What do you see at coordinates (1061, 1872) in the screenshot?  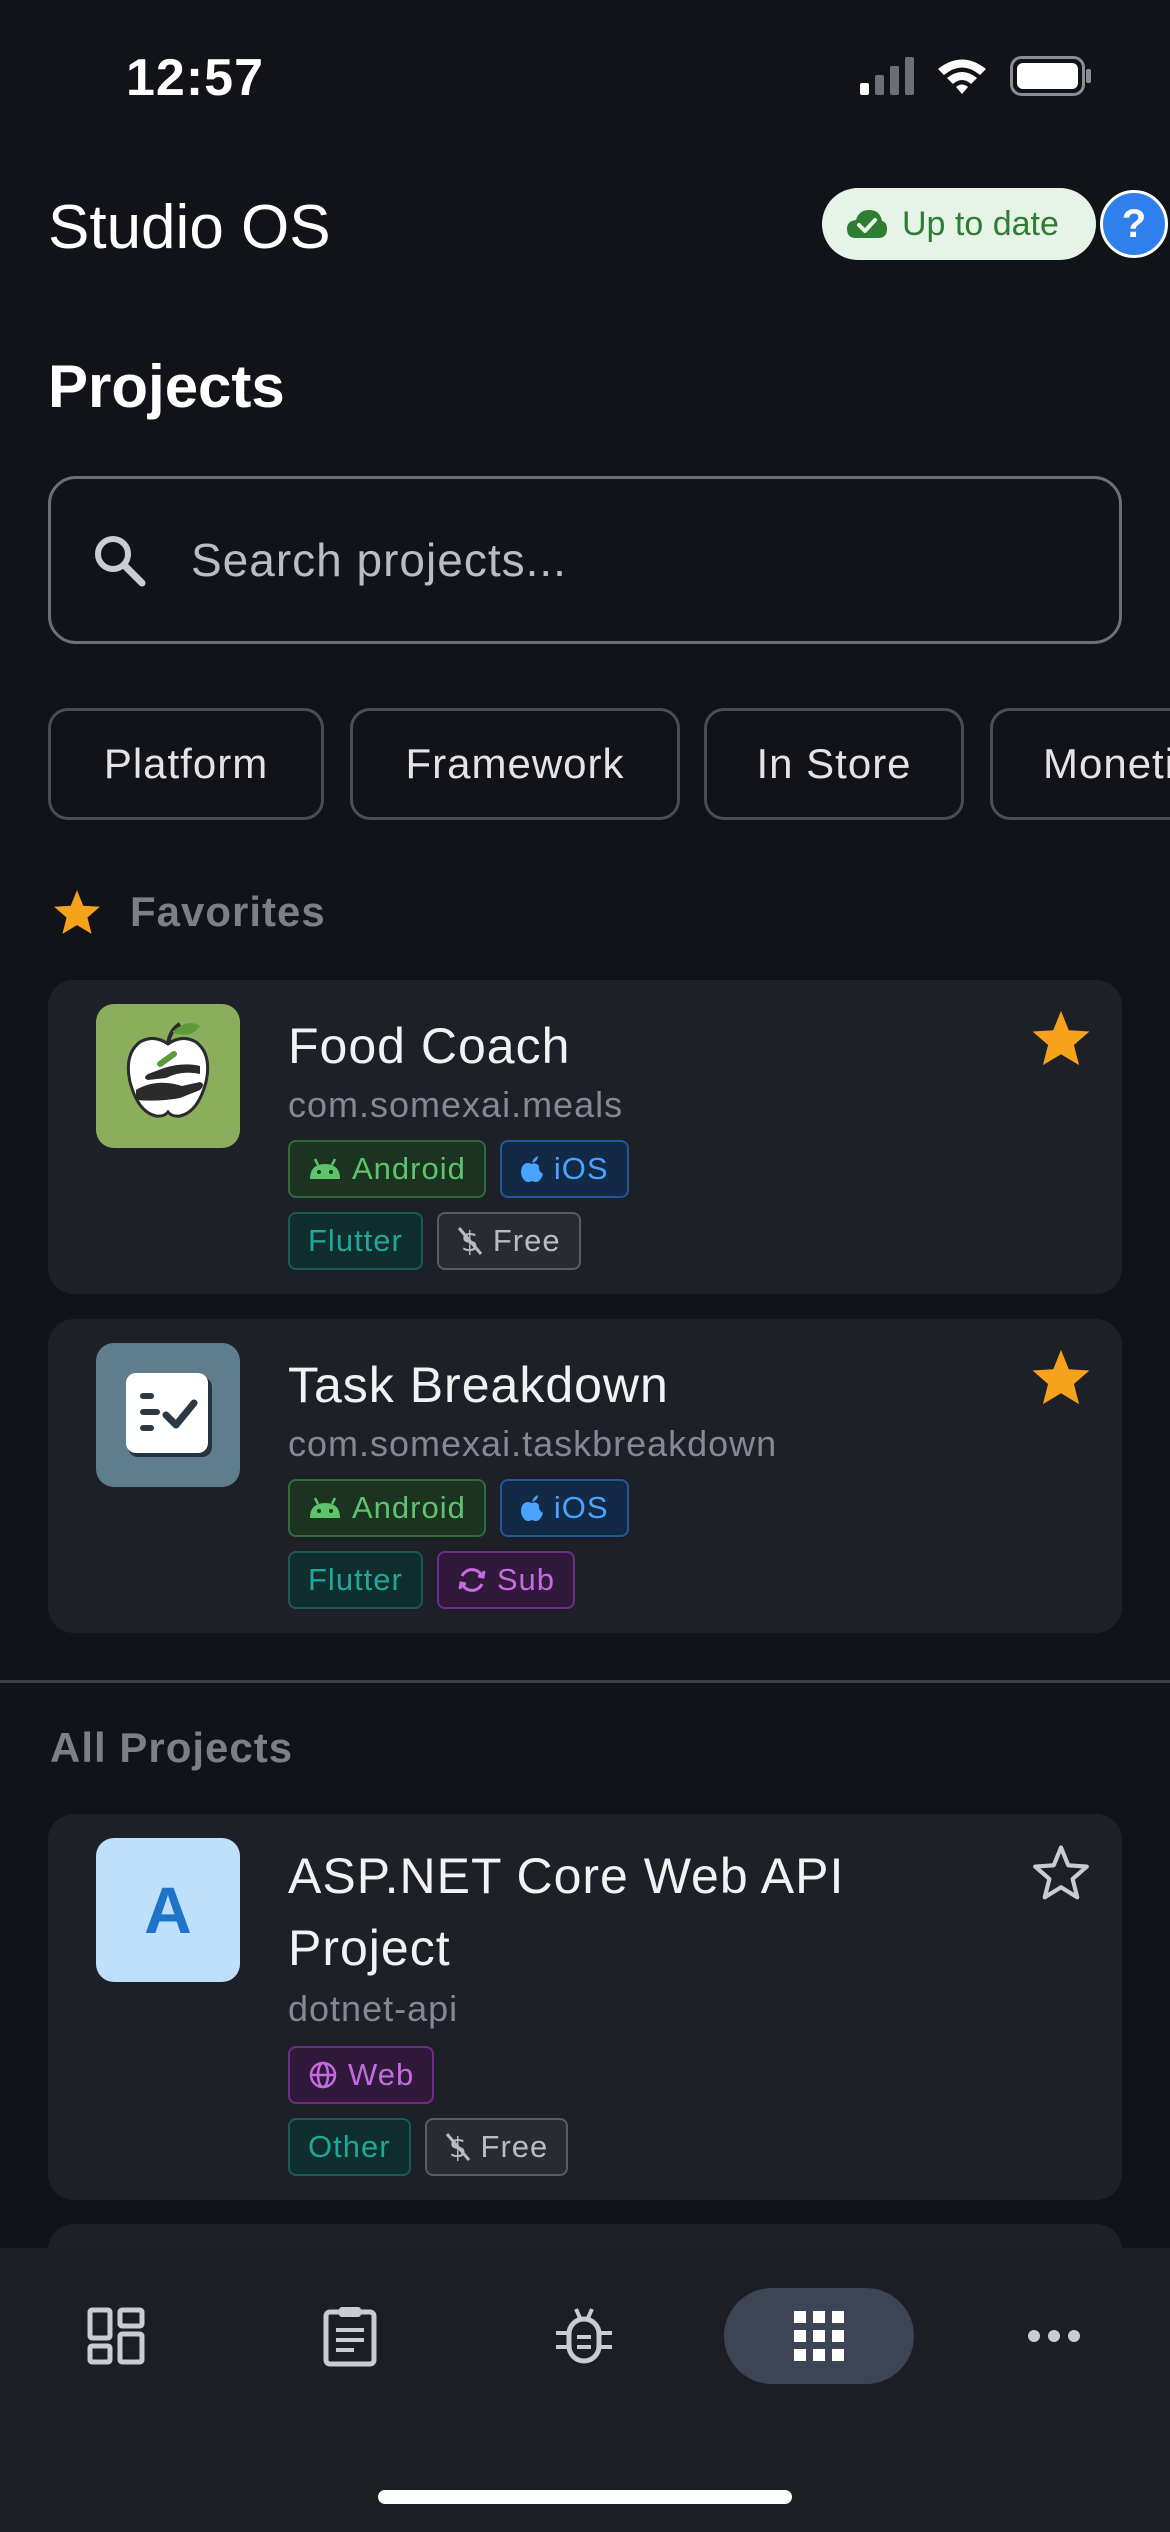 I see `favorite-star-outline-icon` at bounding box center [1061, 1872].